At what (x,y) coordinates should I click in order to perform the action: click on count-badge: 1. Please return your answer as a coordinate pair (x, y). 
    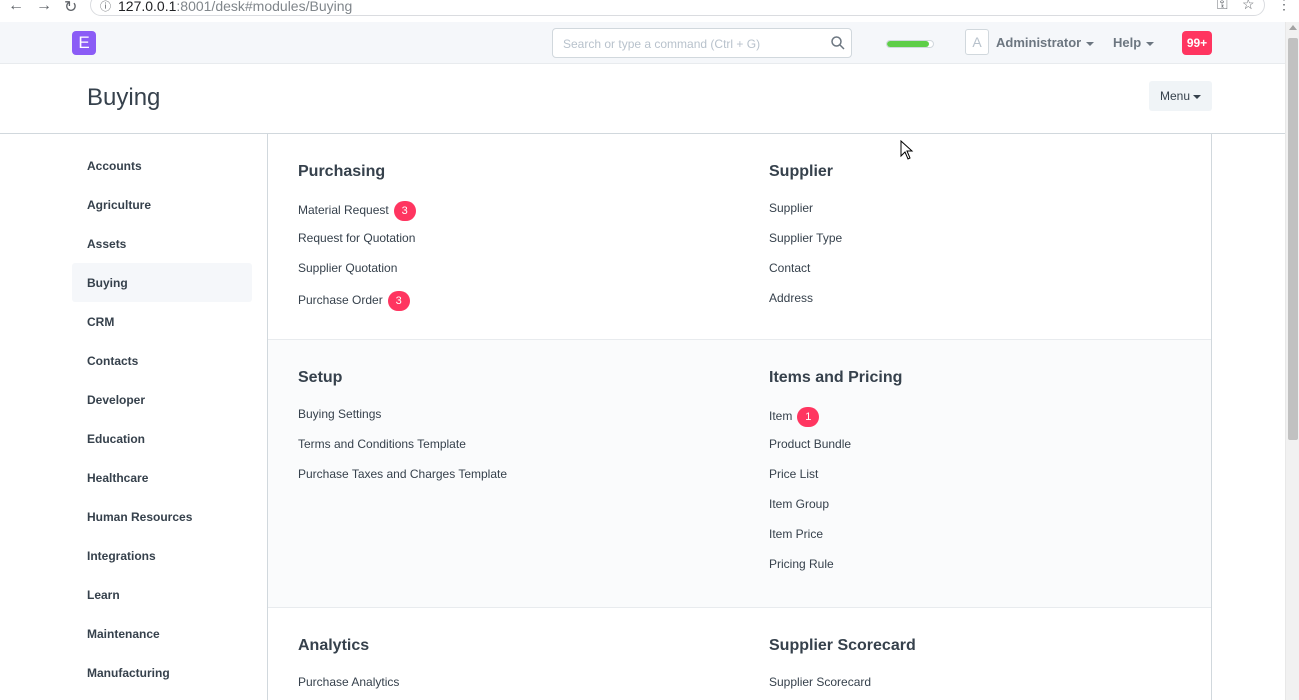
    Looking at the image, I should click on (808, 417).